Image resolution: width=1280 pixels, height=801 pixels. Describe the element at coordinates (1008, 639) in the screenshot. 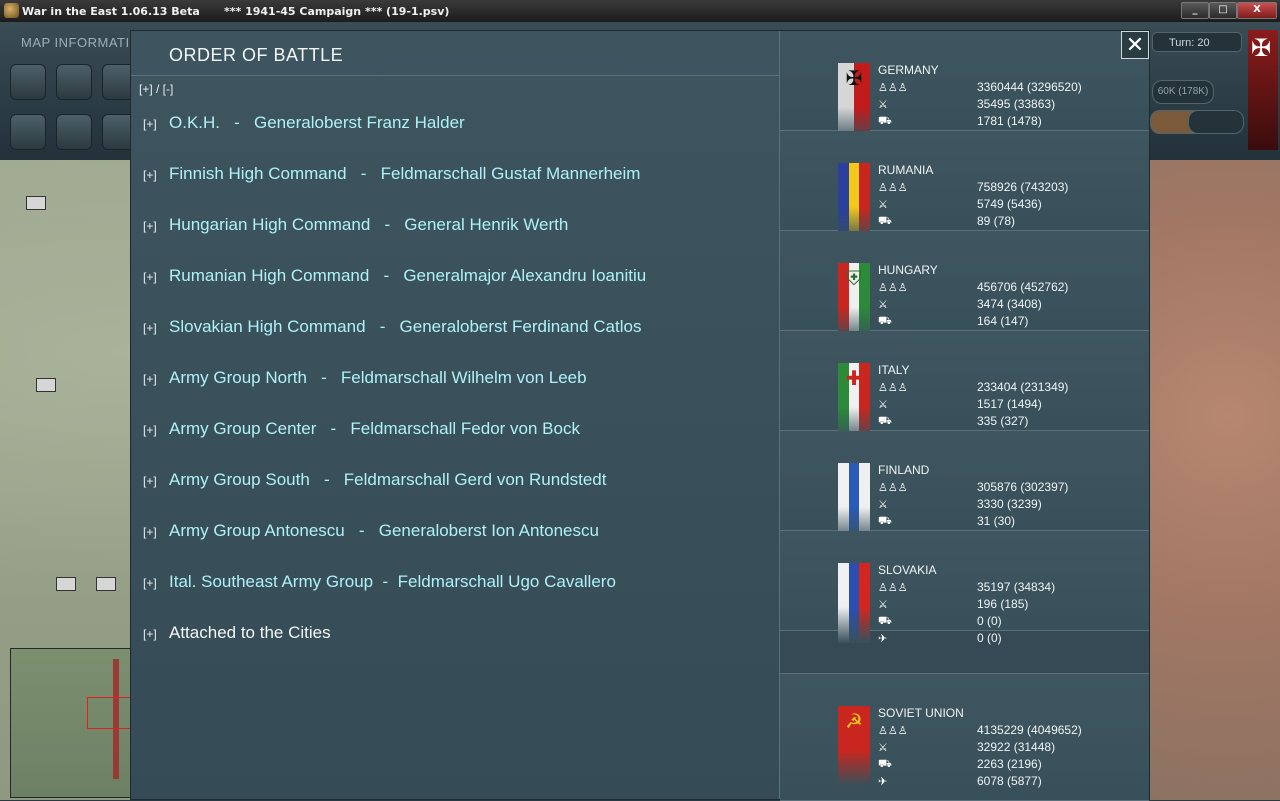

I see `aircraft-stat: ✈ 0 (0)` at that location.